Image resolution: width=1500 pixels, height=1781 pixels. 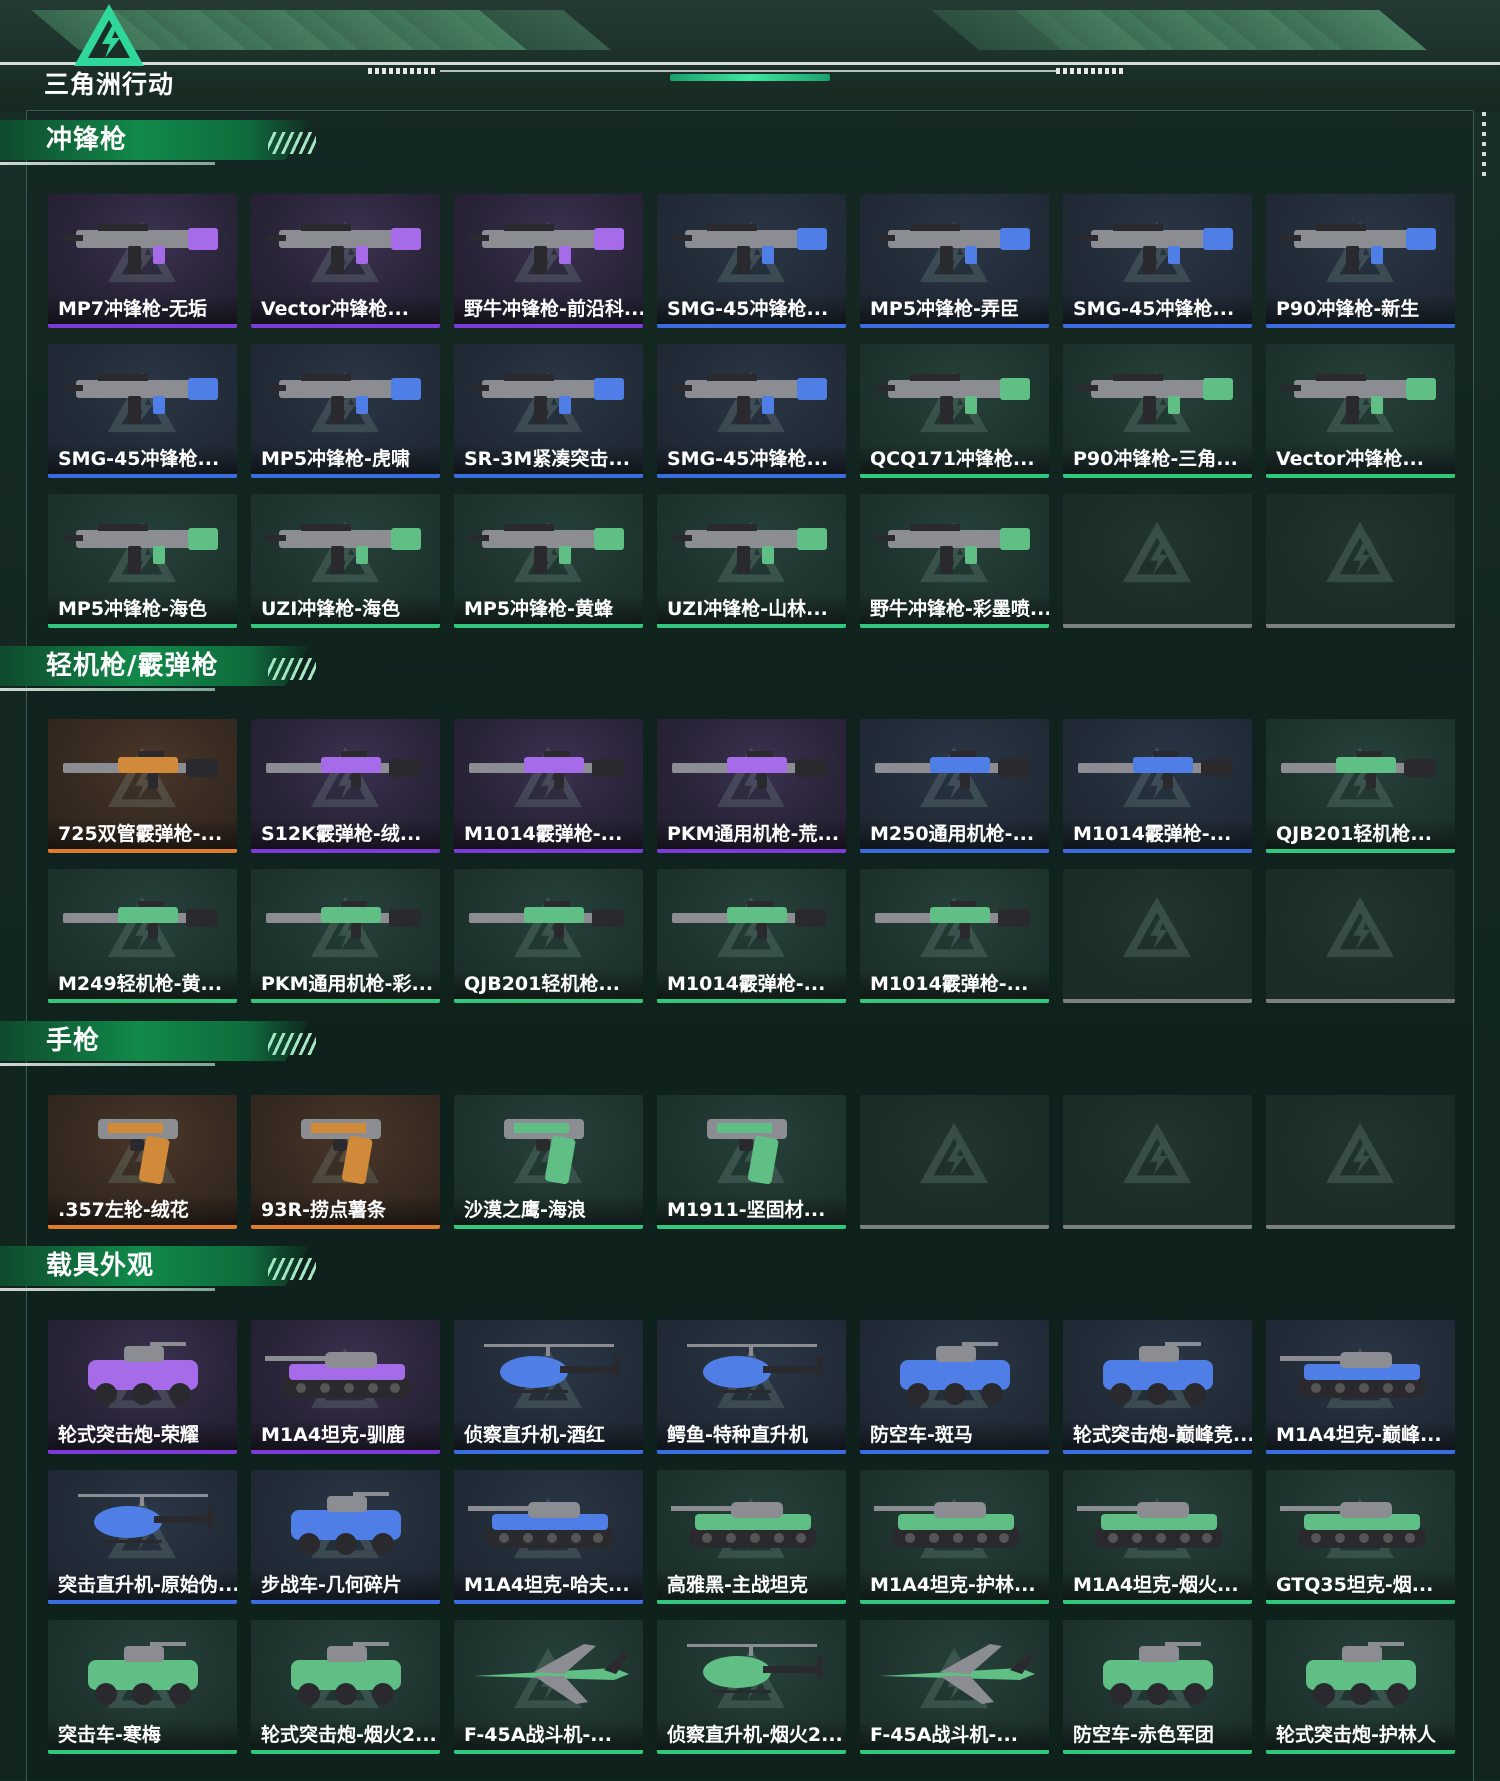 What do you see at coordinates (751, 1537) in the screenshot?
I see `skin-card: 高雅黑-主战坦克` at bounding box center [751, 1537].